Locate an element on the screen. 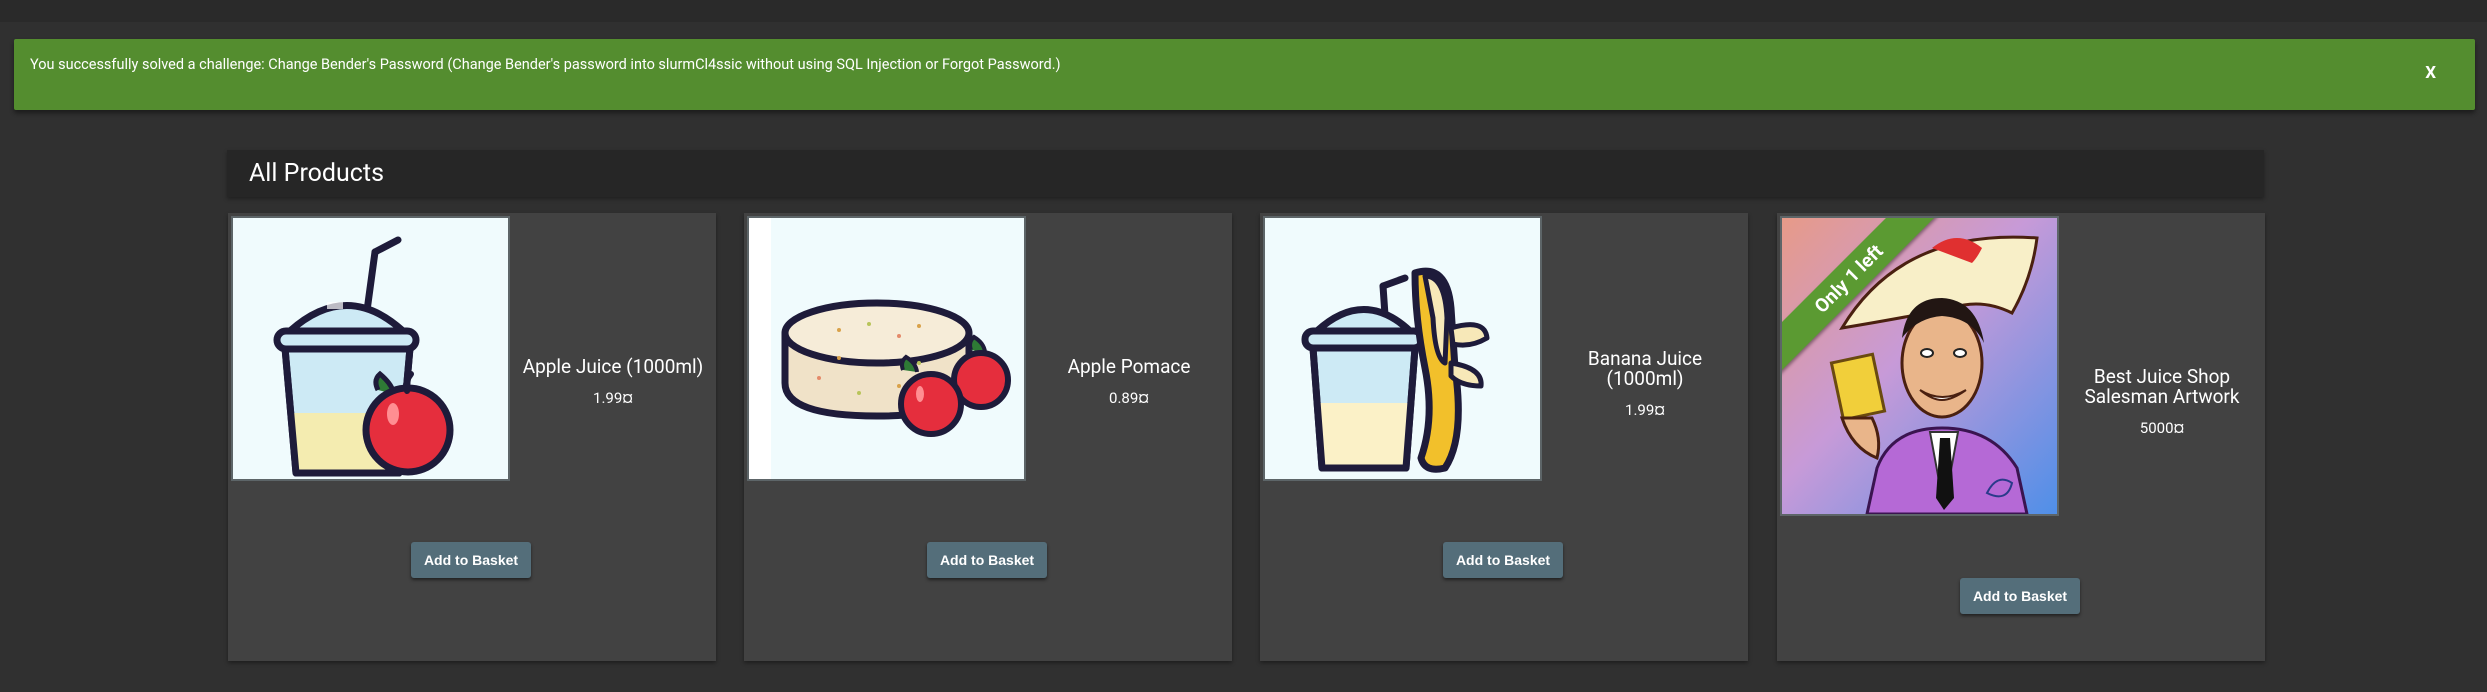  banner-close-button: X is located at coordinates (2430, 73).